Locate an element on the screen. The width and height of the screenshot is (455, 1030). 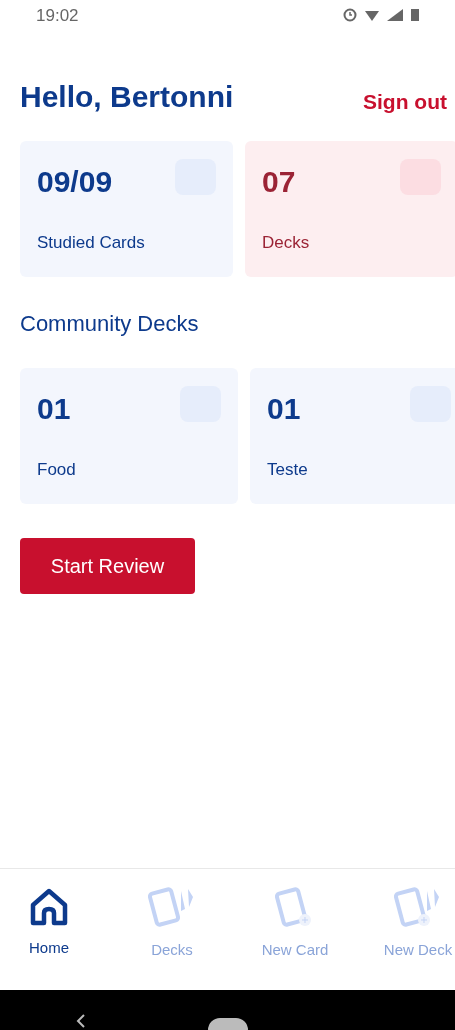
stat-value: 07 is located at coordinates (279, 182).